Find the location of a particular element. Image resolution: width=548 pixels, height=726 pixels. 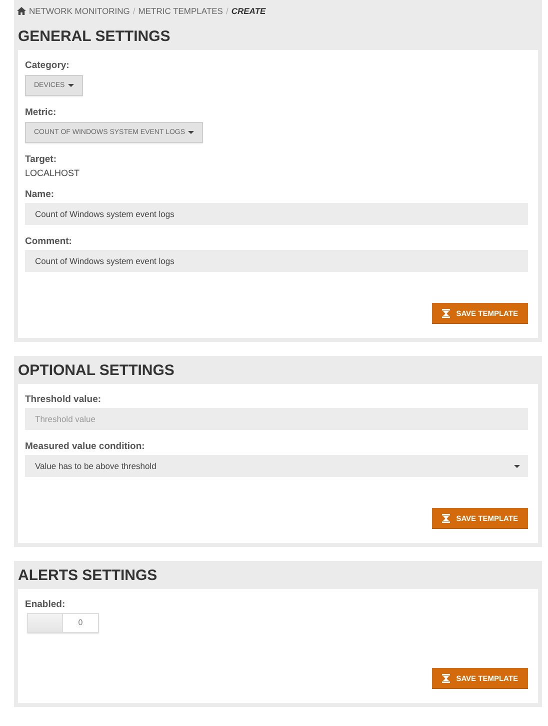

select-field: Value has to be above threshold is located at coordinates (276, 466).